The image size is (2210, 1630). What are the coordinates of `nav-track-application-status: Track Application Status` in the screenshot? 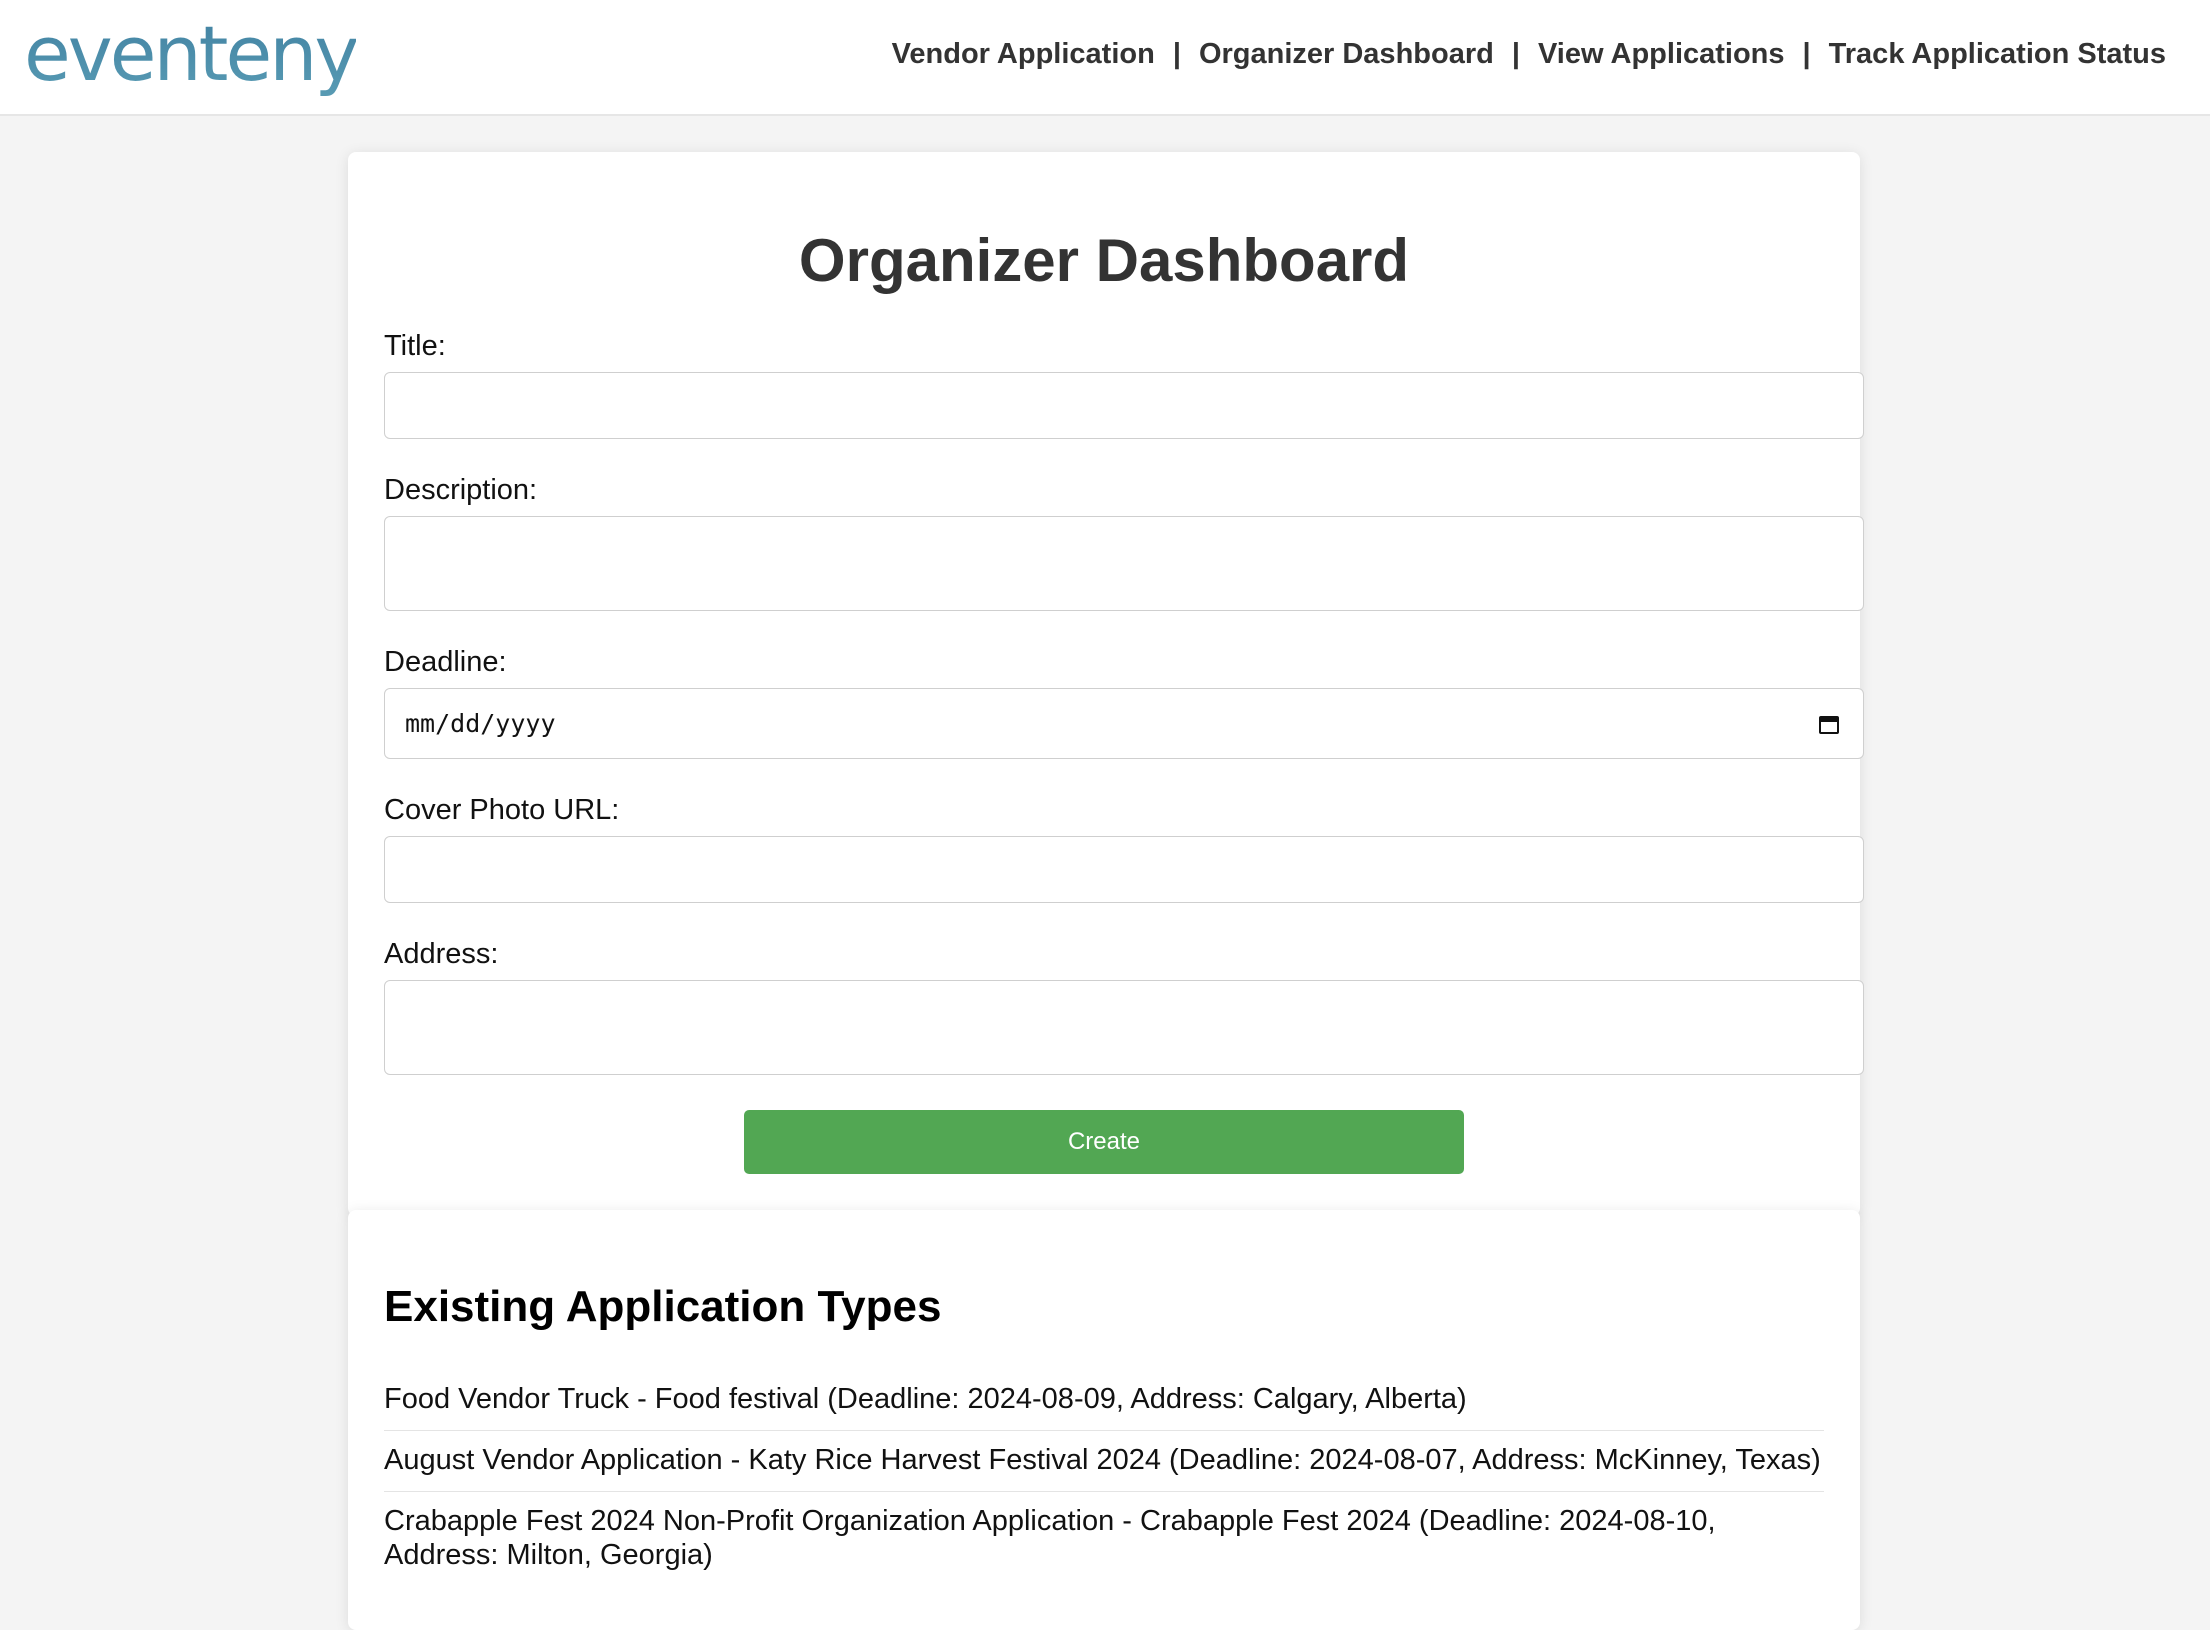 It's located at (1997, 54).